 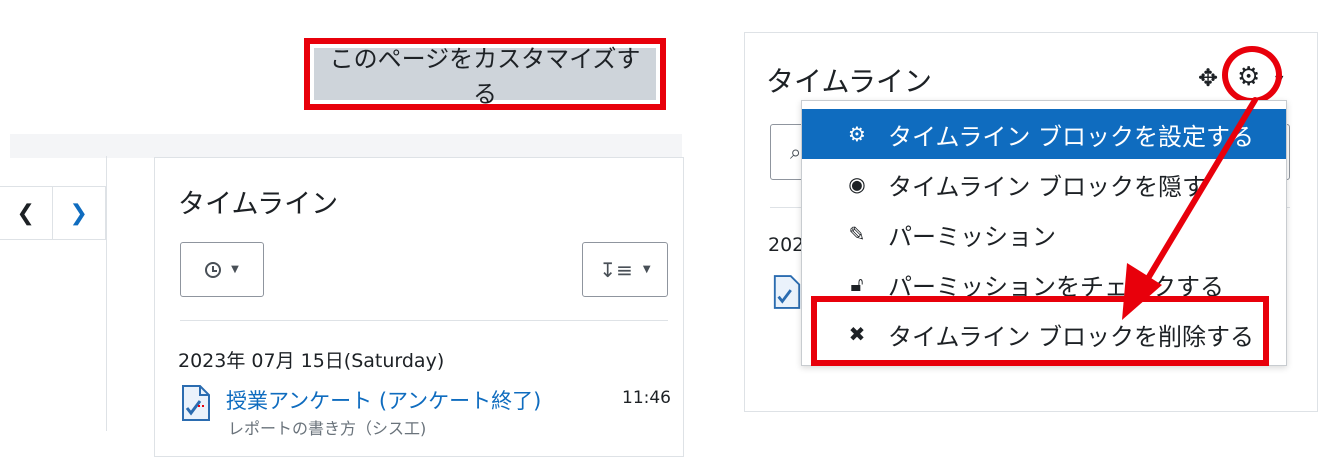 What do you see at coordinates (786, 245) in the screenshot?
I see `date-fragment: 202` at bounding box center [786, 245].